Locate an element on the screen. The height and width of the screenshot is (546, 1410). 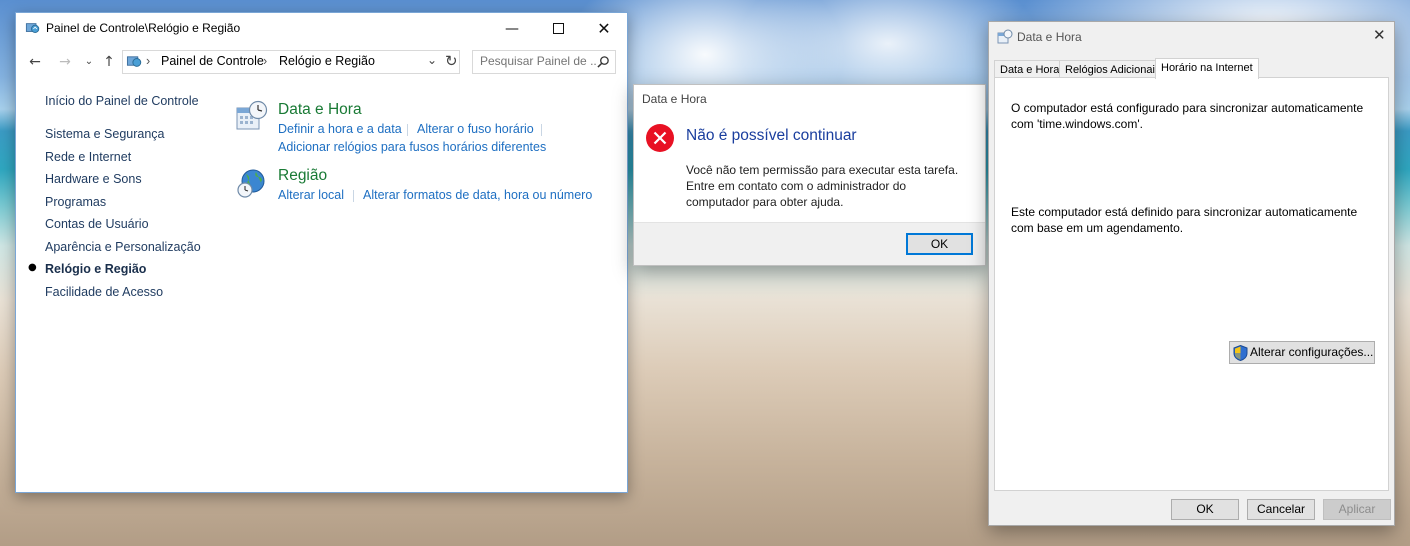
sidebar-item-clock-region: Relógio e Região is located at coordinates (95, 269).